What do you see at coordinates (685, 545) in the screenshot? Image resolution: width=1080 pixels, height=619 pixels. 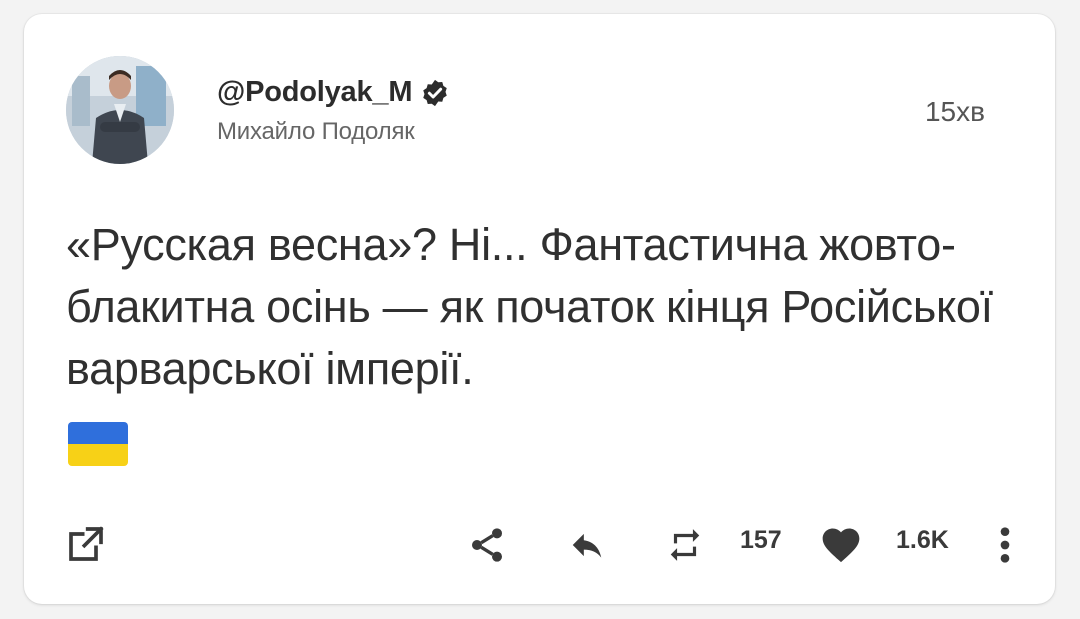 I see `retweet-icon` at bounding box center [685, 545].